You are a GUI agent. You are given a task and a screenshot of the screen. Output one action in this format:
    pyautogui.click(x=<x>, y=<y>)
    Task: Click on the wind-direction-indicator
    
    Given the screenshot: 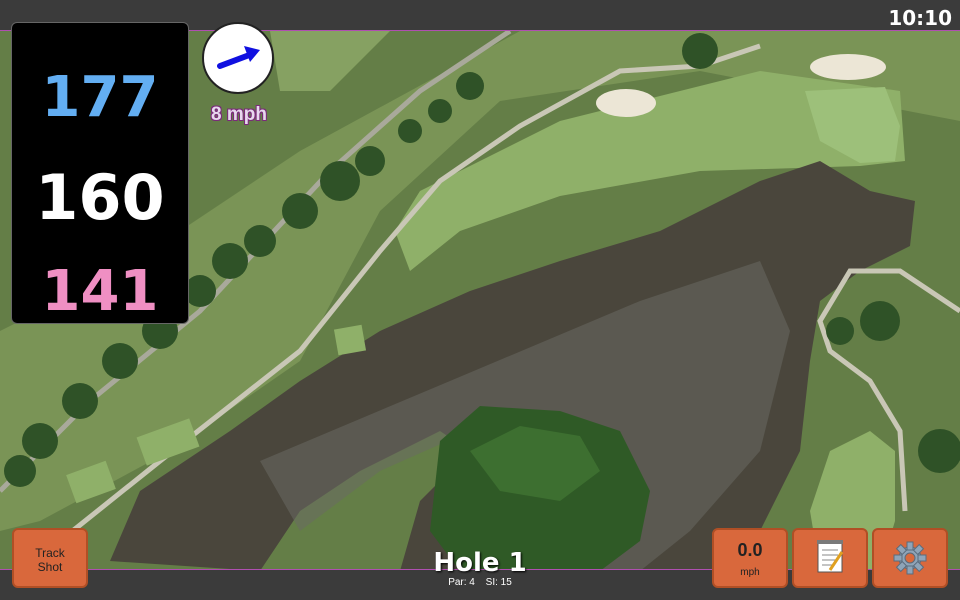 What is the action you would take?
    pyautogui.click(x=238, y=58)
    